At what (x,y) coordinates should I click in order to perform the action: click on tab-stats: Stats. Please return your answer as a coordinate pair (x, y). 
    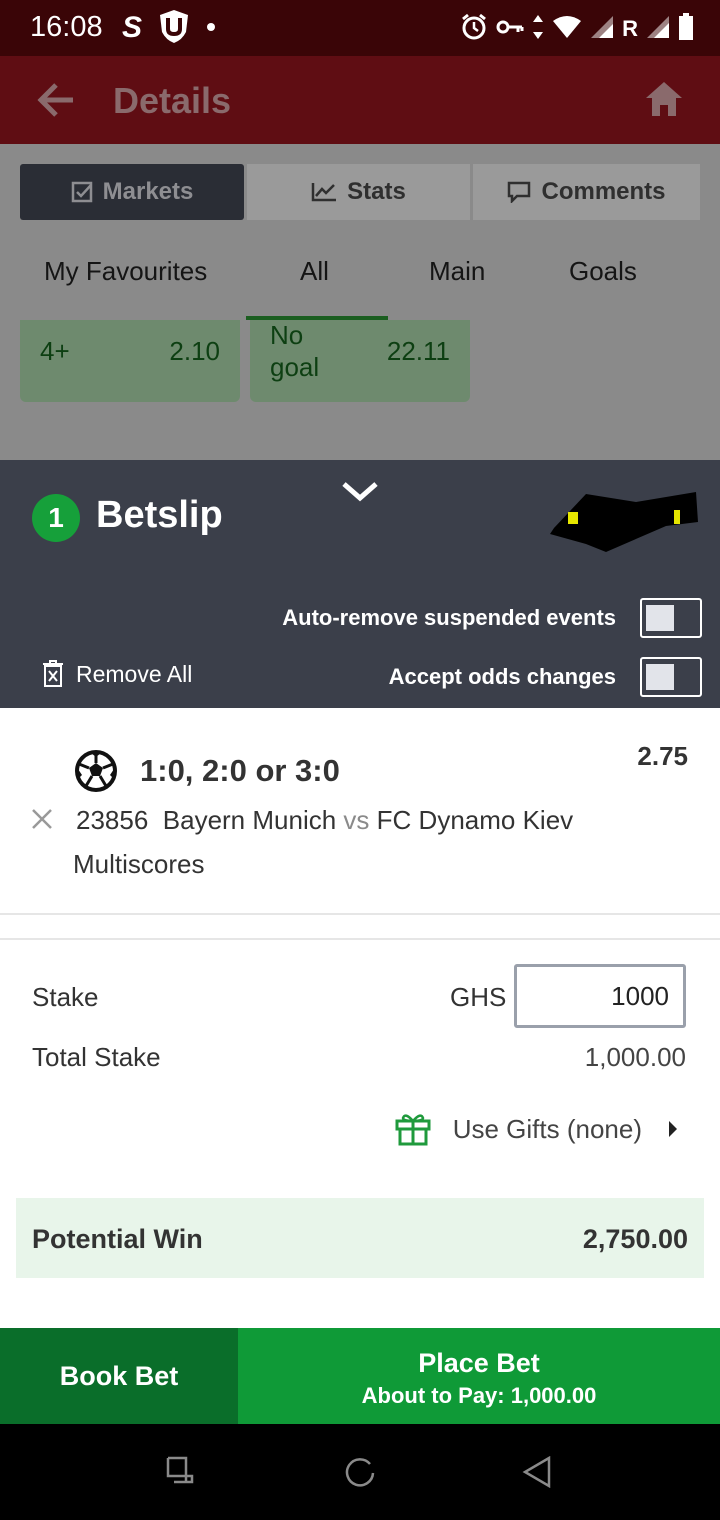
    Looking at the image, I should click on (358, 192).